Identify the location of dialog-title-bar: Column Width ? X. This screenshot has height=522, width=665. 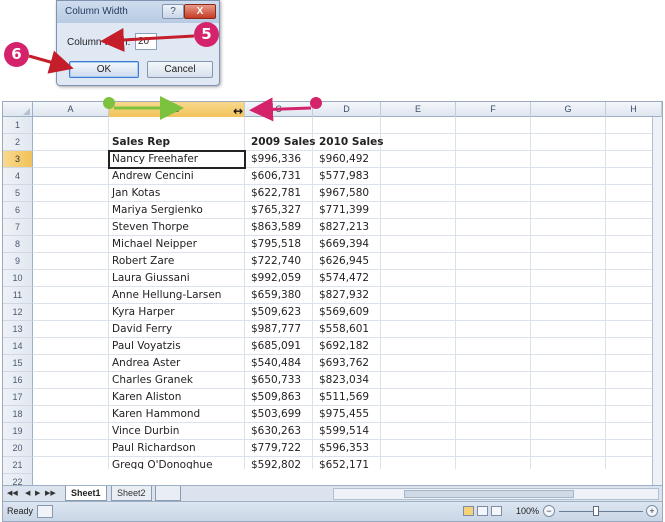
(138, 12).